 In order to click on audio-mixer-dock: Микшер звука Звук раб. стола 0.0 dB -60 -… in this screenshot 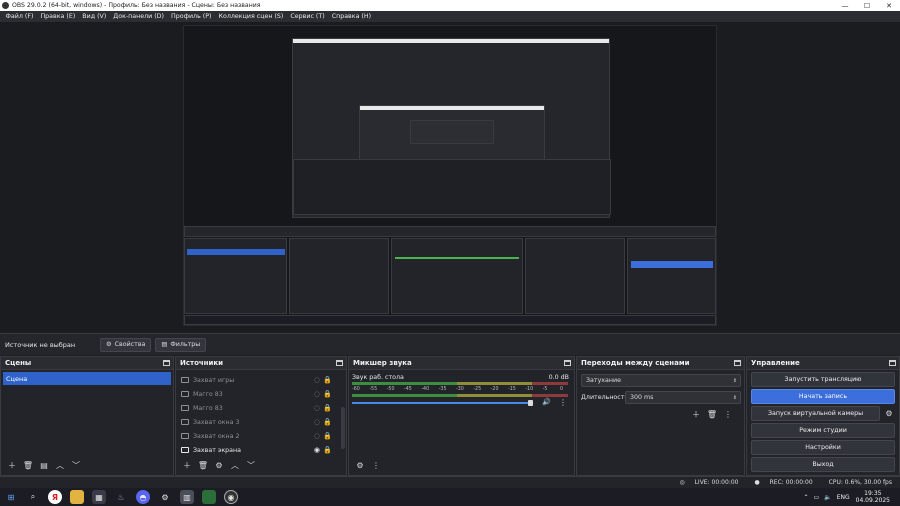, I will do `click(461, 416)`.